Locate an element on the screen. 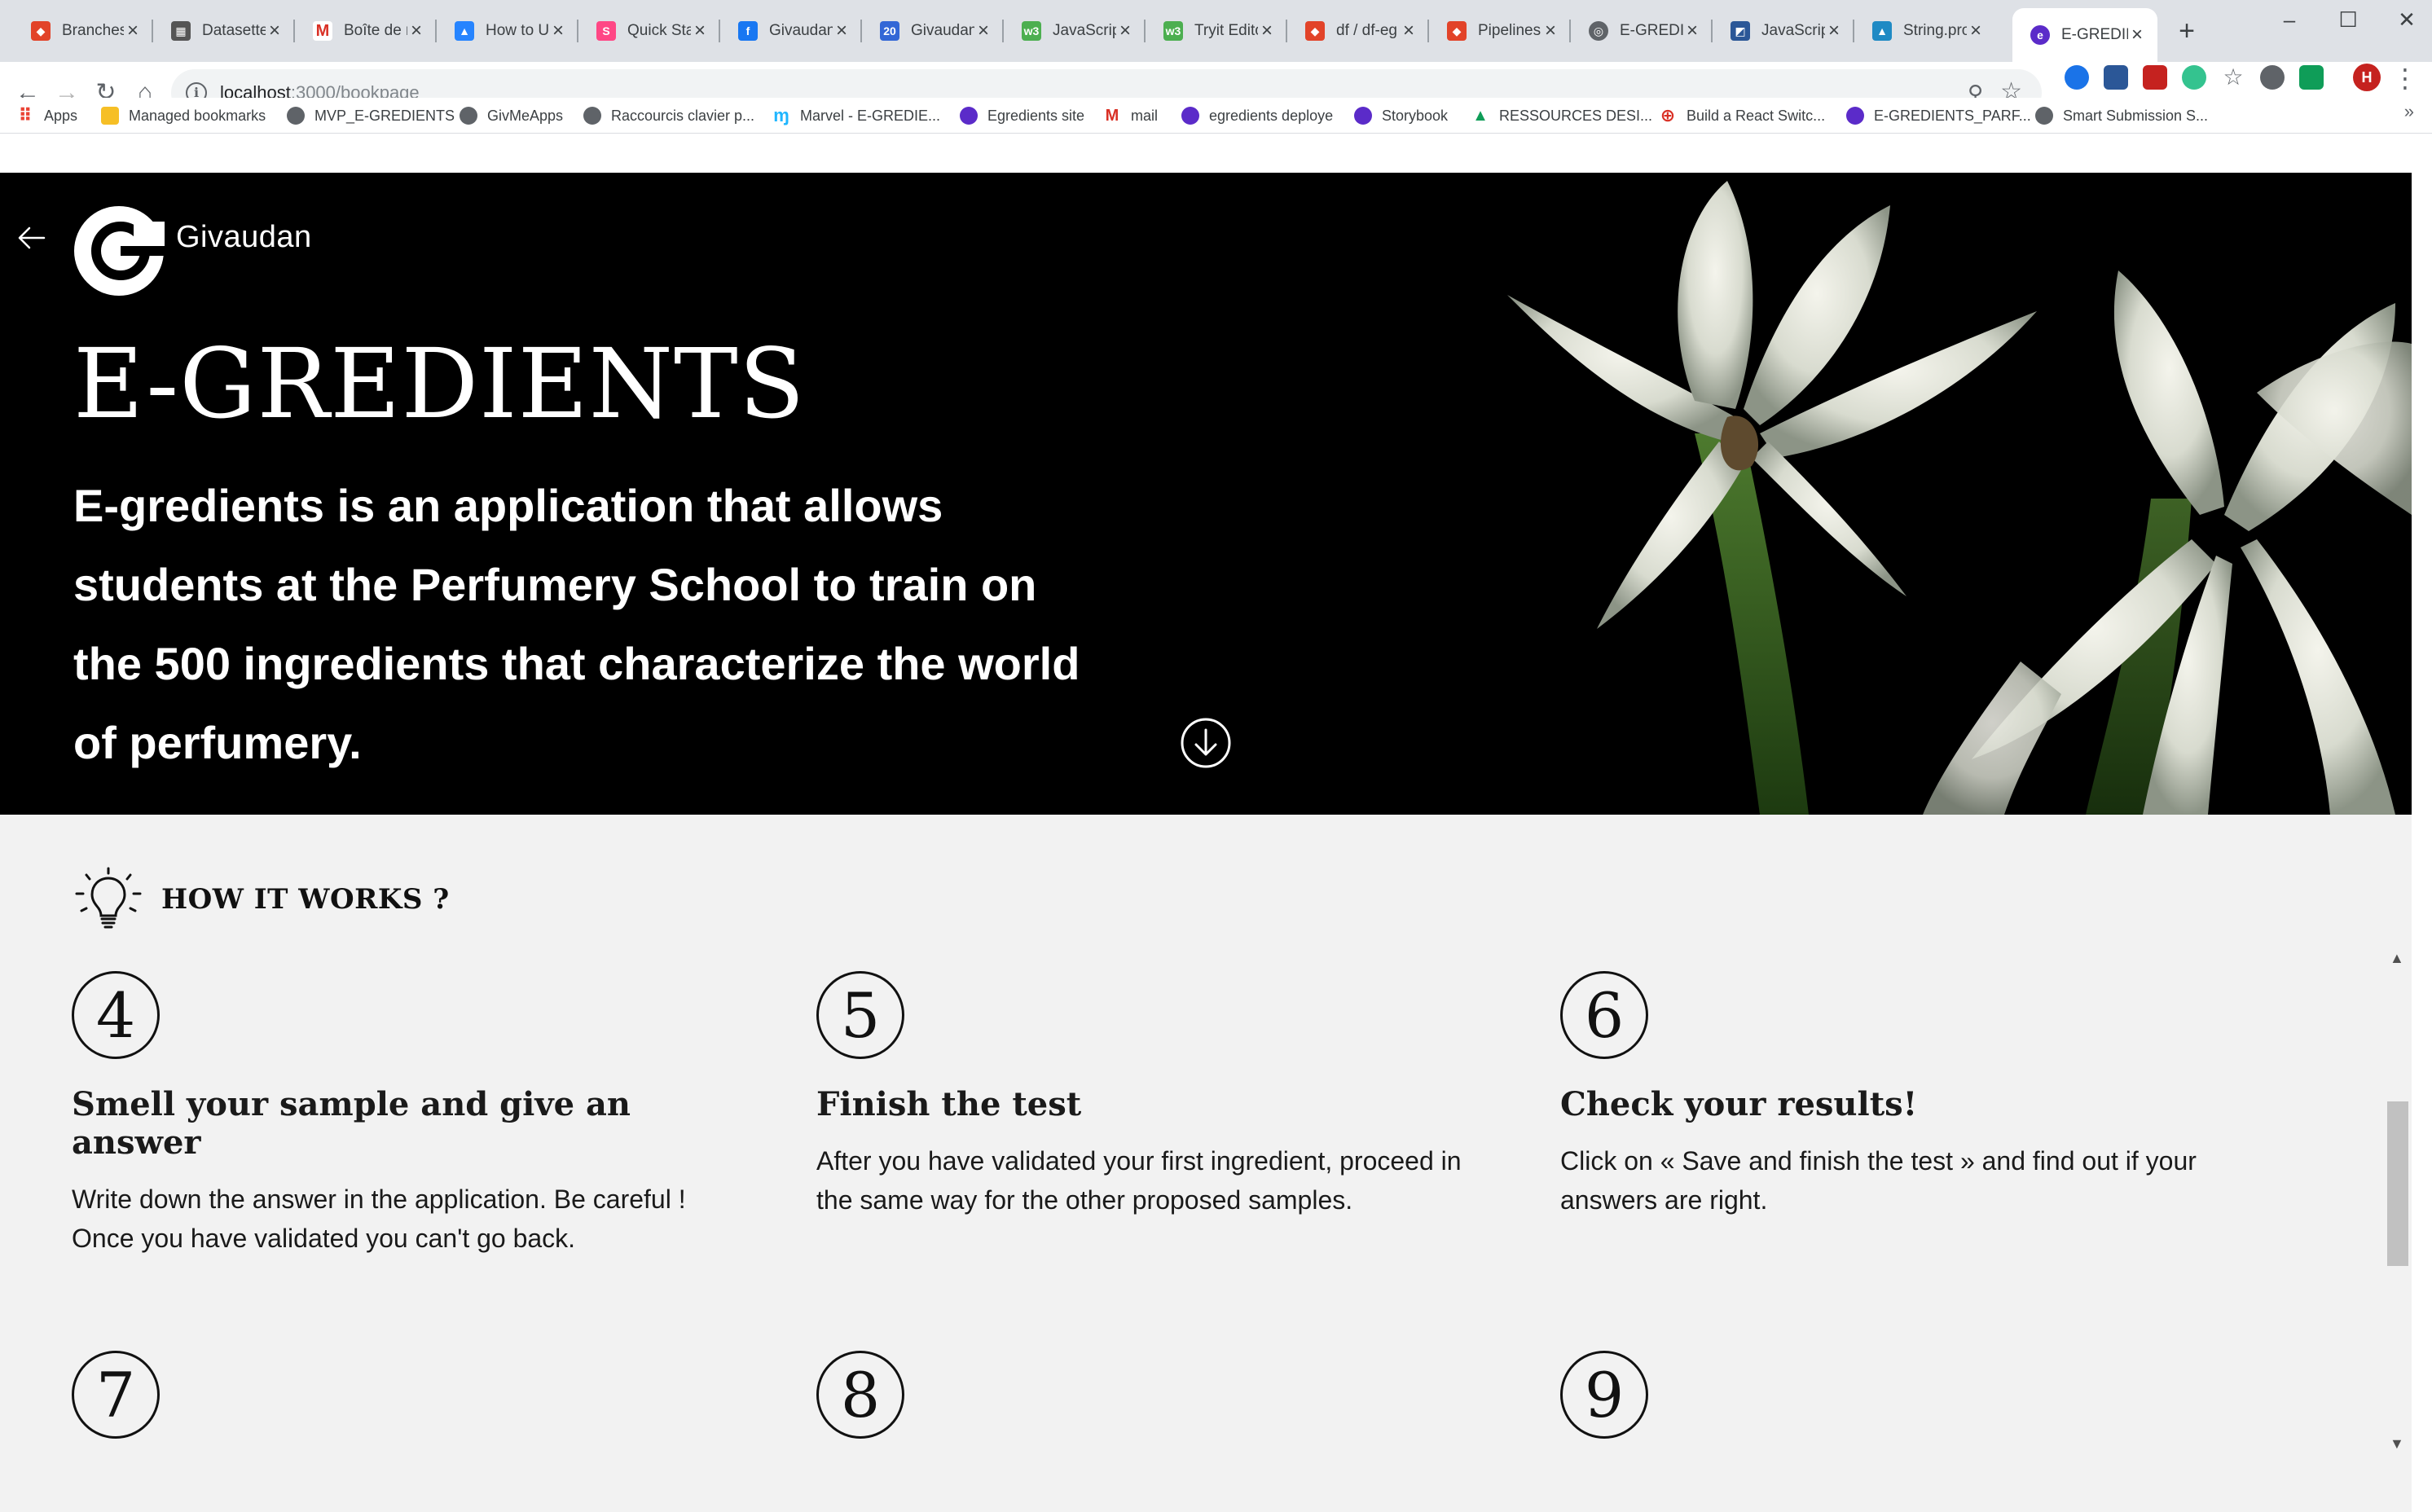  tab-active: e E-GREDIE × is located at coordinates (2084, 35).